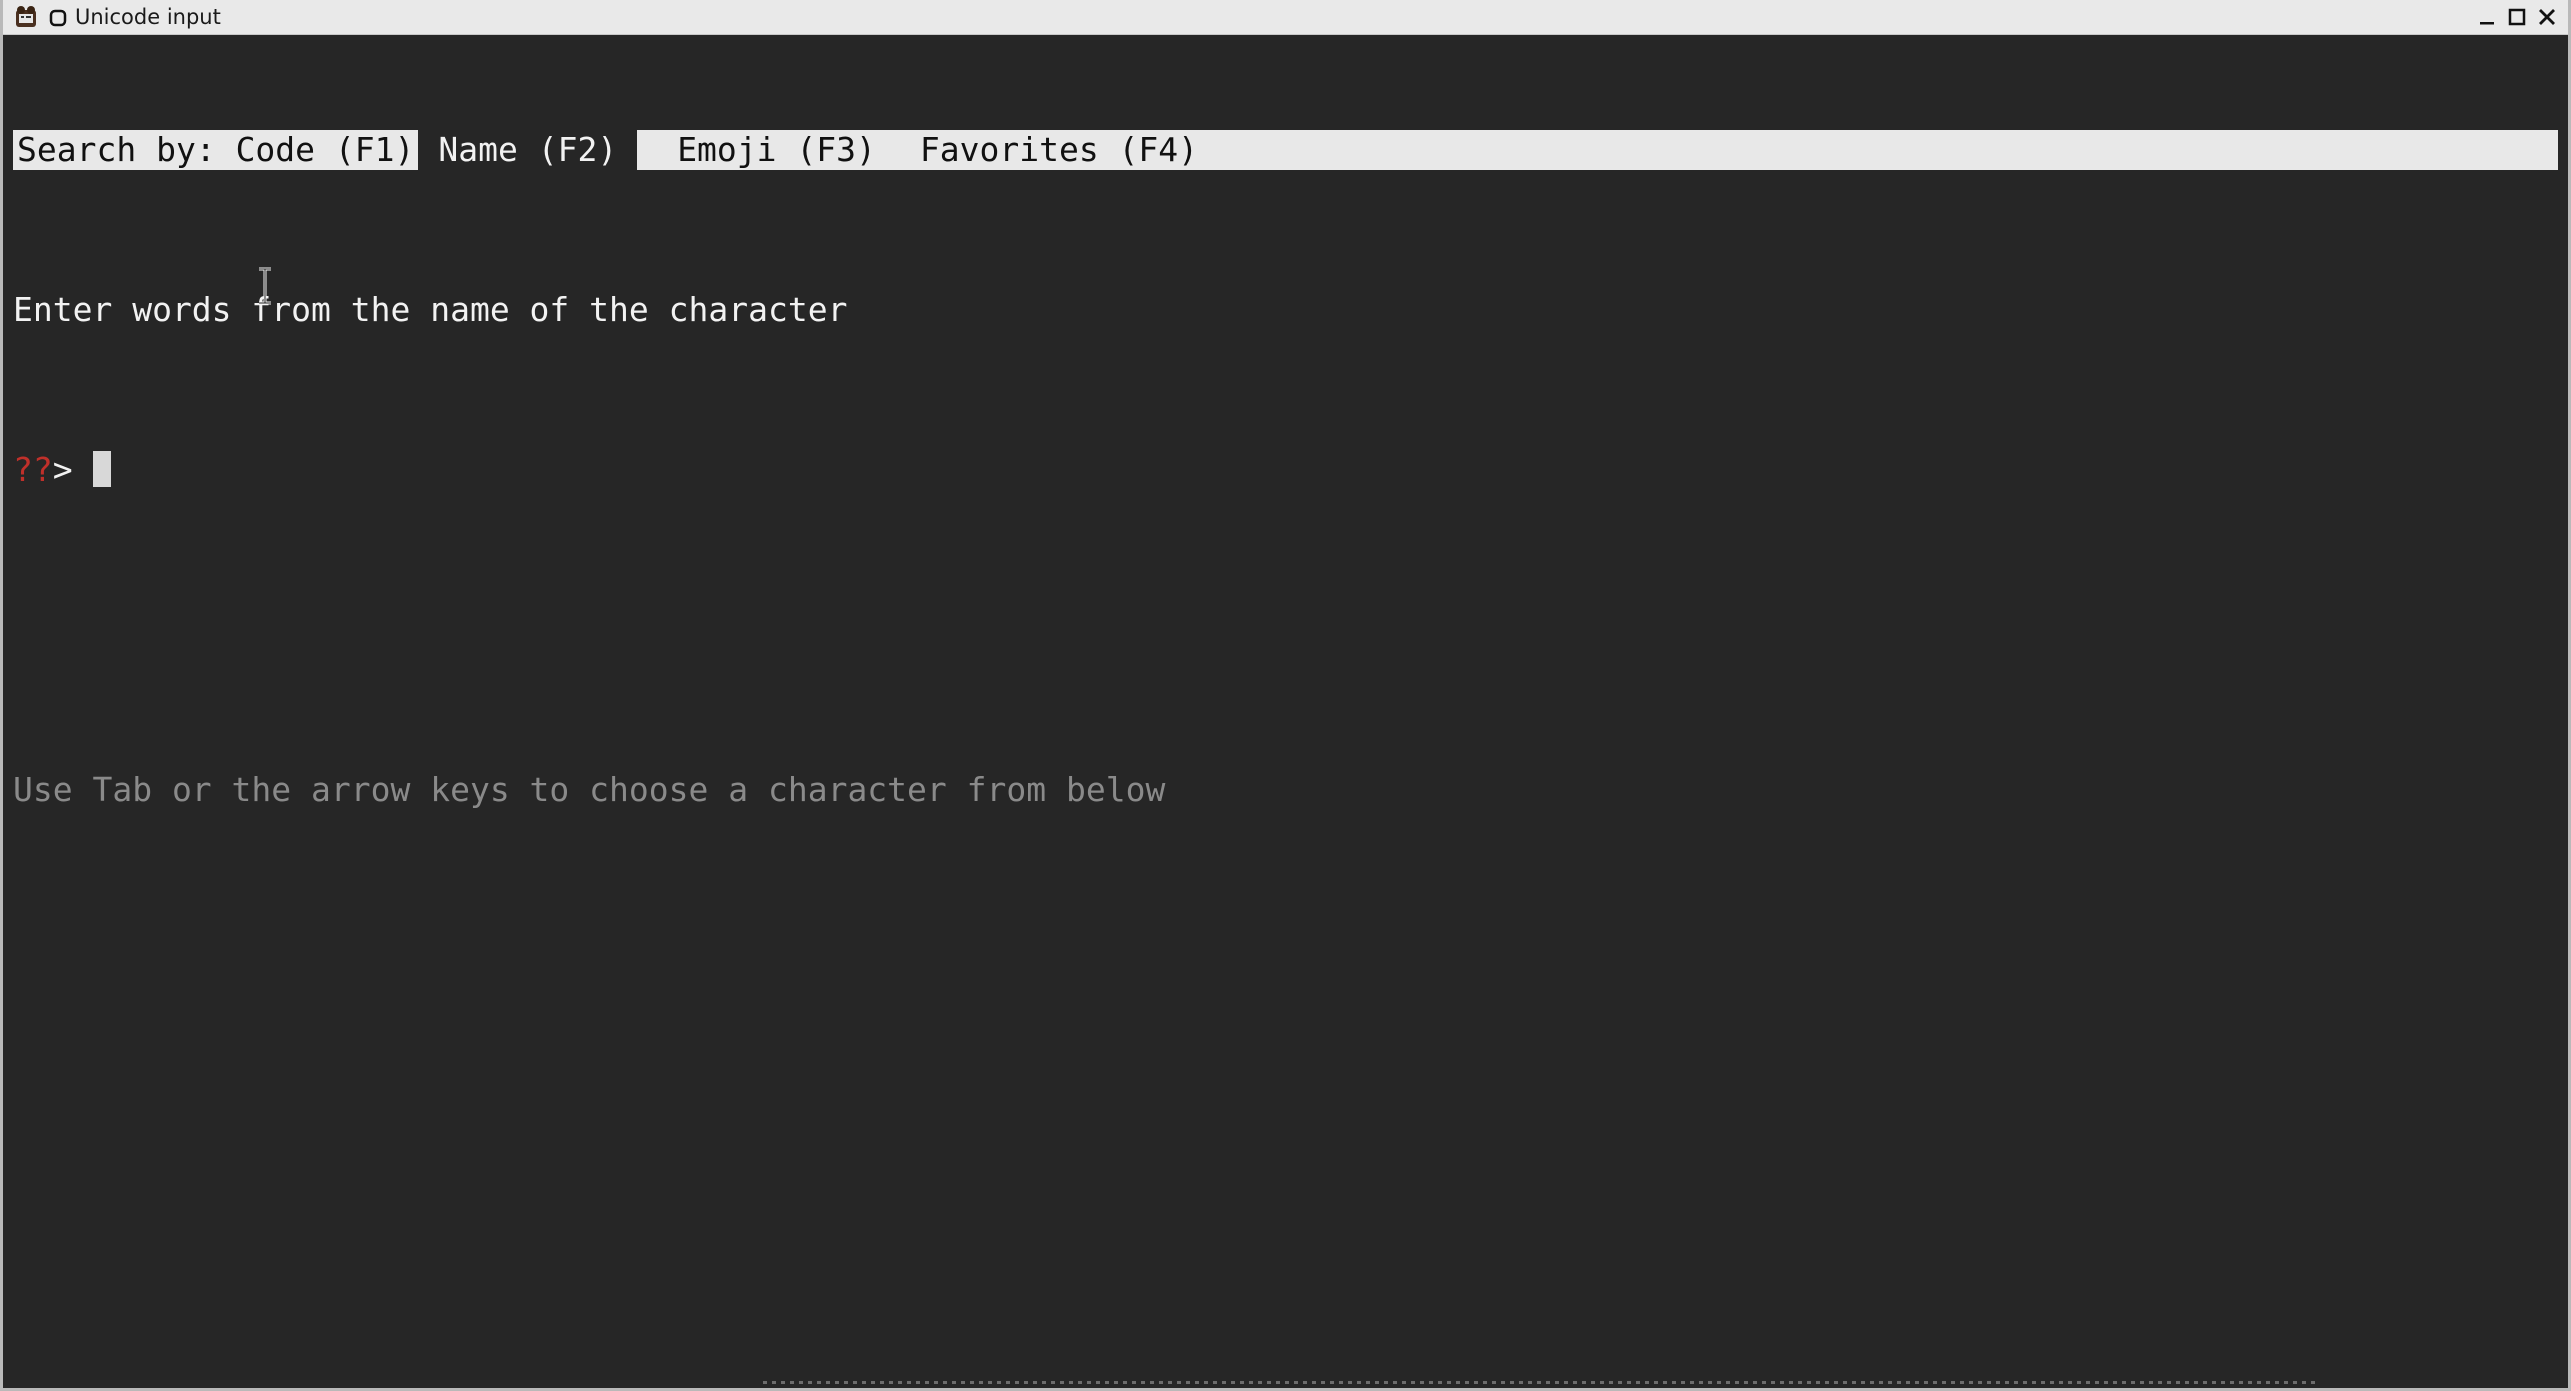  I want to click on system-menu-icon, so click(58, 17).